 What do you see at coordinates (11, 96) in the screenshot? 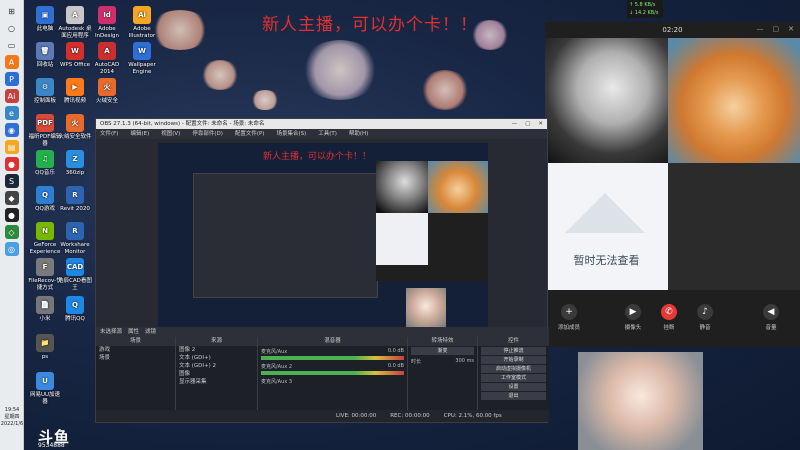
I see `app-icon: Ai` at bounding box center [11, 96].